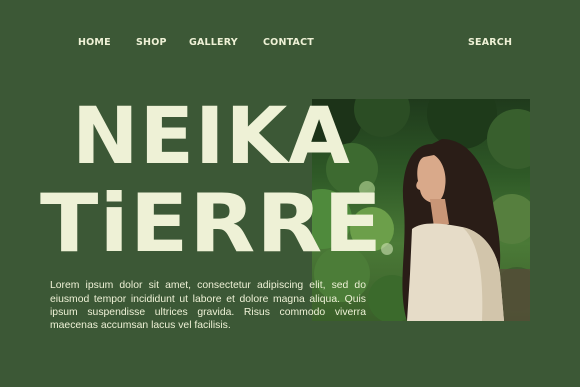 The width and height of the screenshot is (580, 387). I want to click on hero-title-line-1: NEIKA, so click(211, 137).